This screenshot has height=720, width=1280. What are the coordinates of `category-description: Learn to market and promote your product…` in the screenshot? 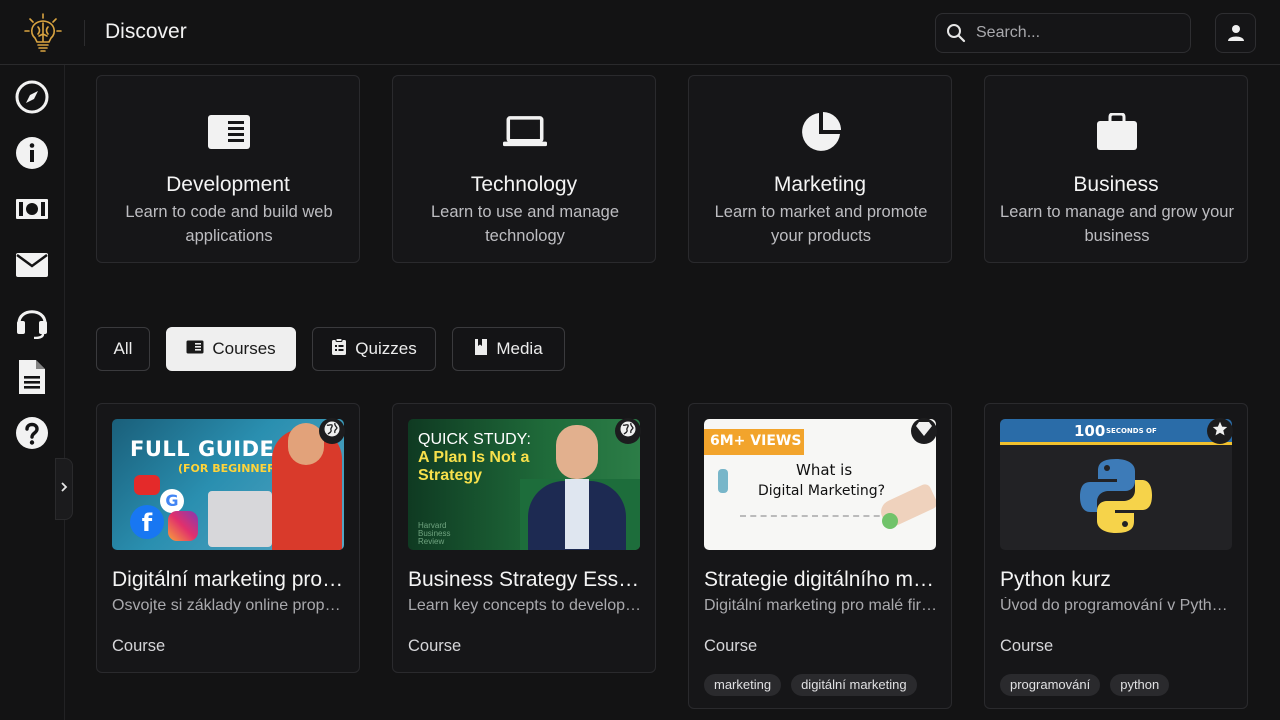 It's located at (821, 224).